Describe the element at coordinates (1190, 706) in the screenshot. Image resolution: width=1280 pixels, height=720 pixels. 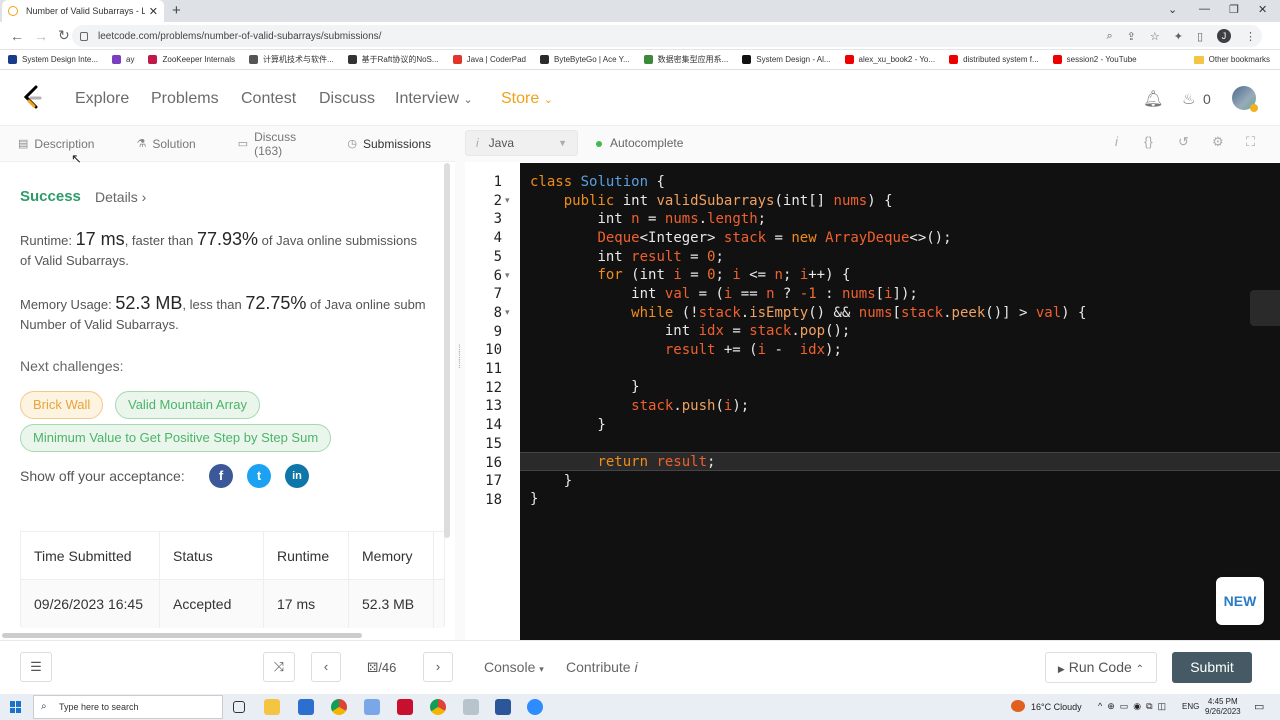
I see `language-indicator: ENG` at that location.